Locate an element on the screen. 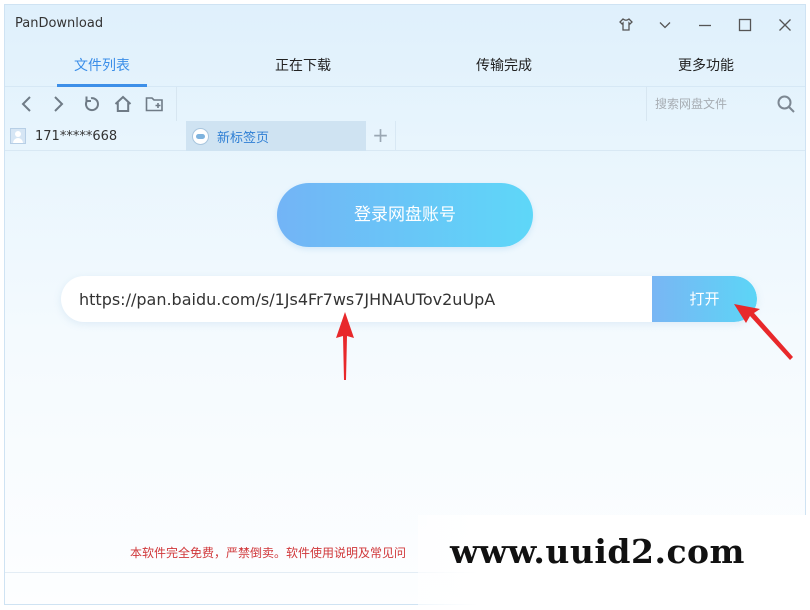 This screenshot has width=810, height=610. forward-icon is located at coordinates (59, 104).